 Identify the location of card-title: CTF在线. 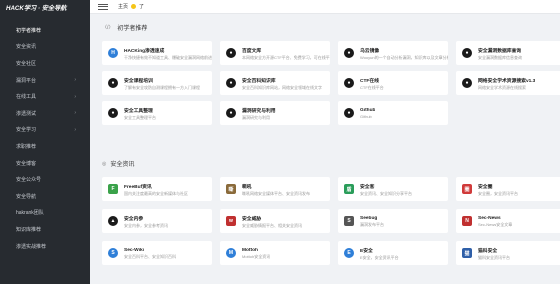
(369, 81).